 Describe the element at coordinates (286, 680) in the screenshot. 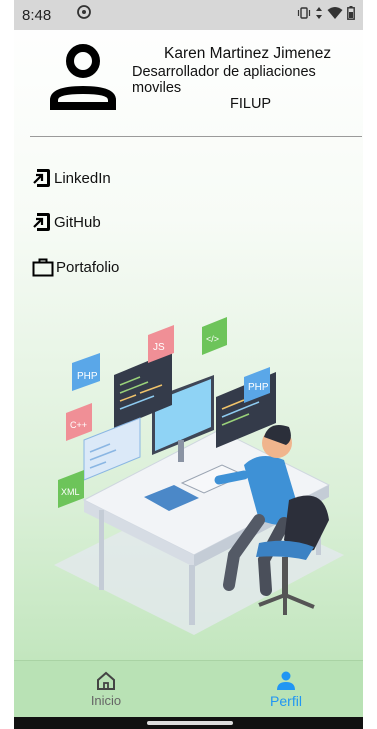

I see `person-icon` at that location.